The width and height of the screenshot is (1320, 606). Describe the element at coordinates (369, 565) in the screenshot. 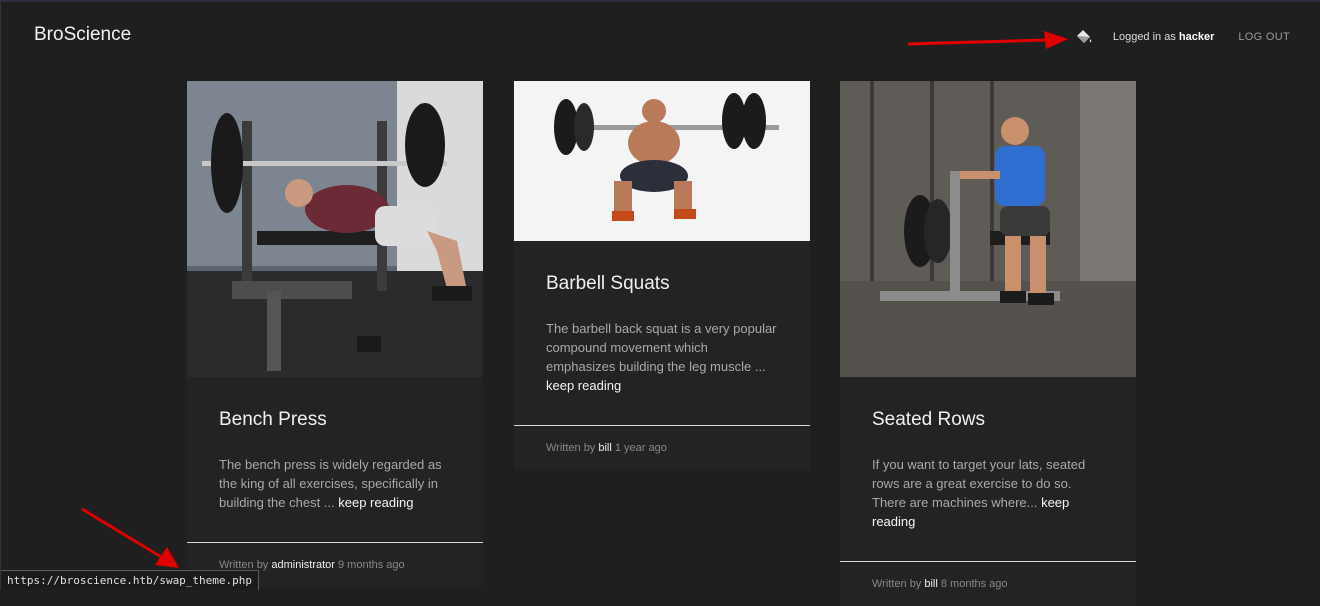

I see `post-age: 9 months ago` at that location.